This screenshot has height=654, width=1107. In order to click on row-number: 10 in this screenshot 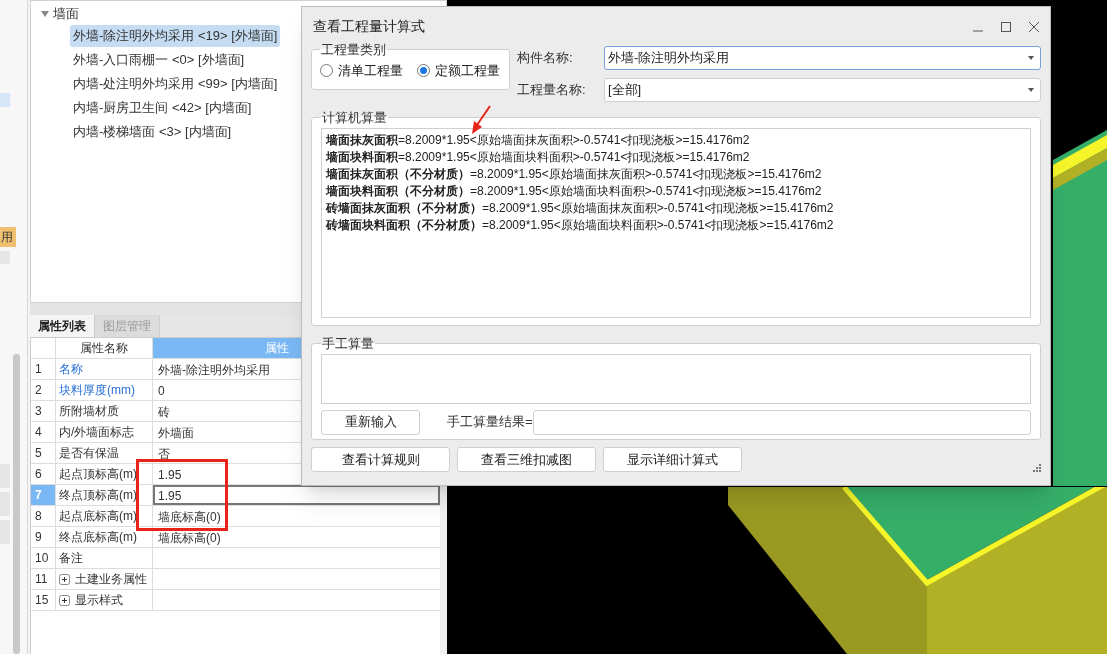, I will do `click(43, 558)`.